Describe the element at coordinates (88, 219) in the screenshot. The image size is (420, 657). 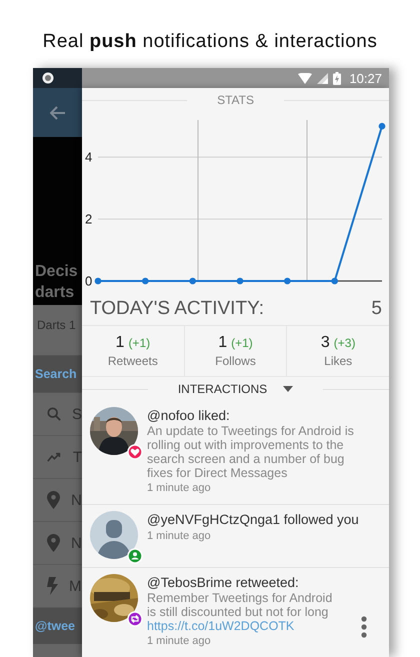
I see `tick-label: 2` at that location.